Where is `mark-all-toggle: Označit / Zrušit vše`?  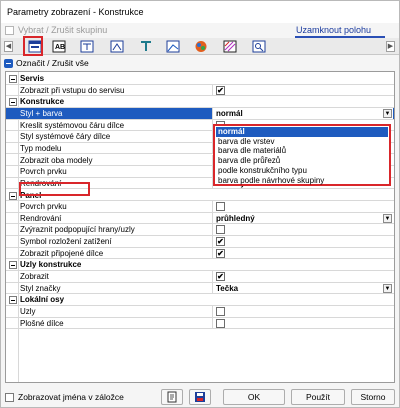
mark-all-toggle: Označit / Zrušit vše is located at coordinates (46, 63).